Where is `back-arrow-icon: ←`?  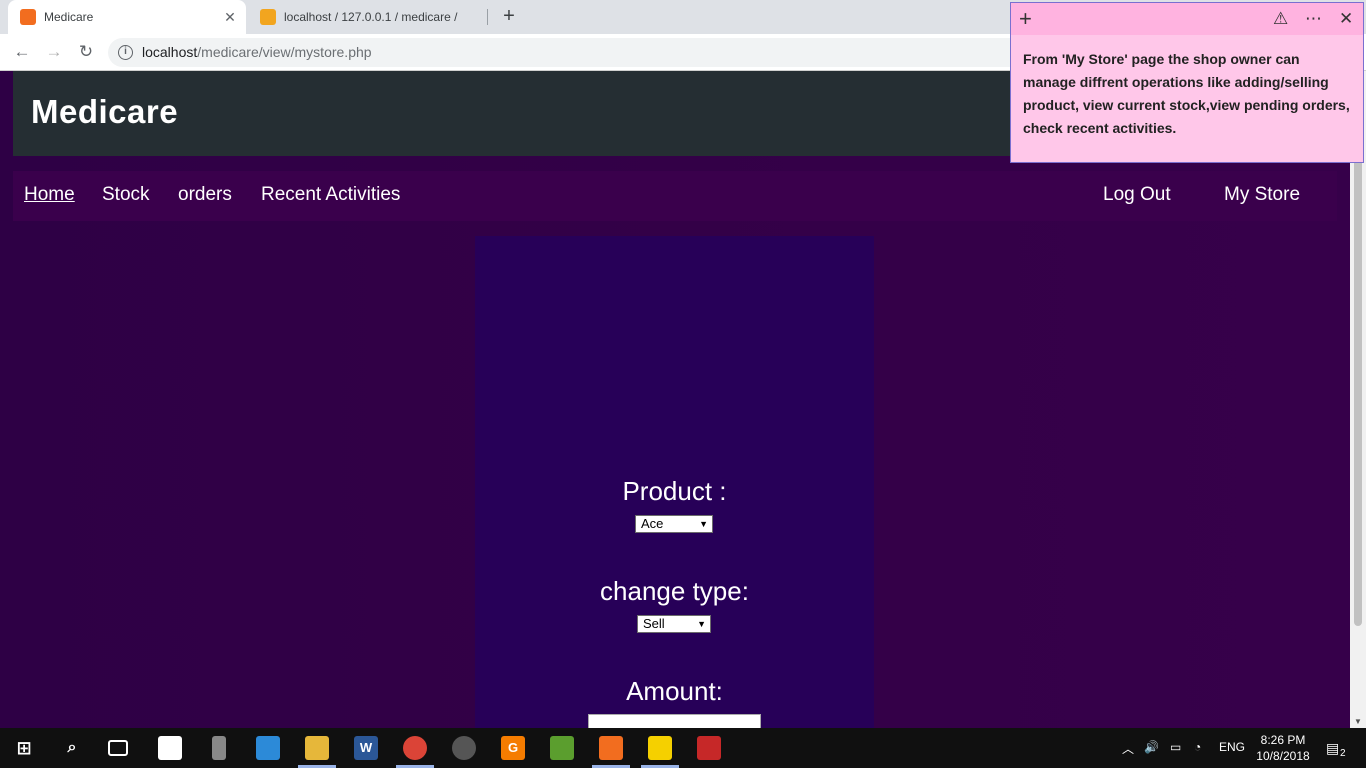
back-arrow-icon: ← is located at coordinates (22, 52).